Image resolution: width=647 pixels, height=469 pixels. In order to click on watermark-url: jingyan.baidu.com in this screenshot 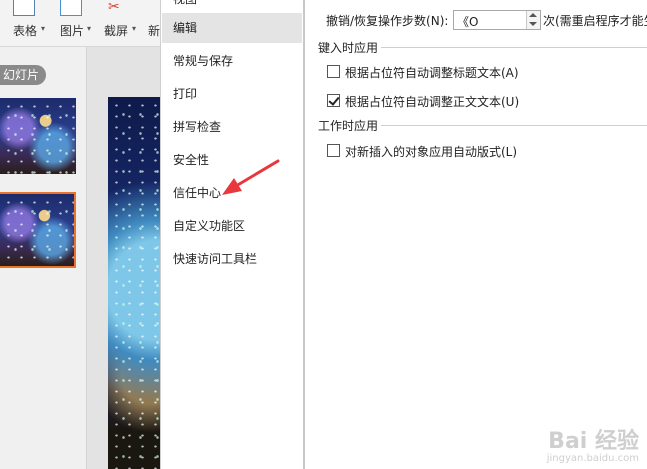, I will do `click(592, 458)`.